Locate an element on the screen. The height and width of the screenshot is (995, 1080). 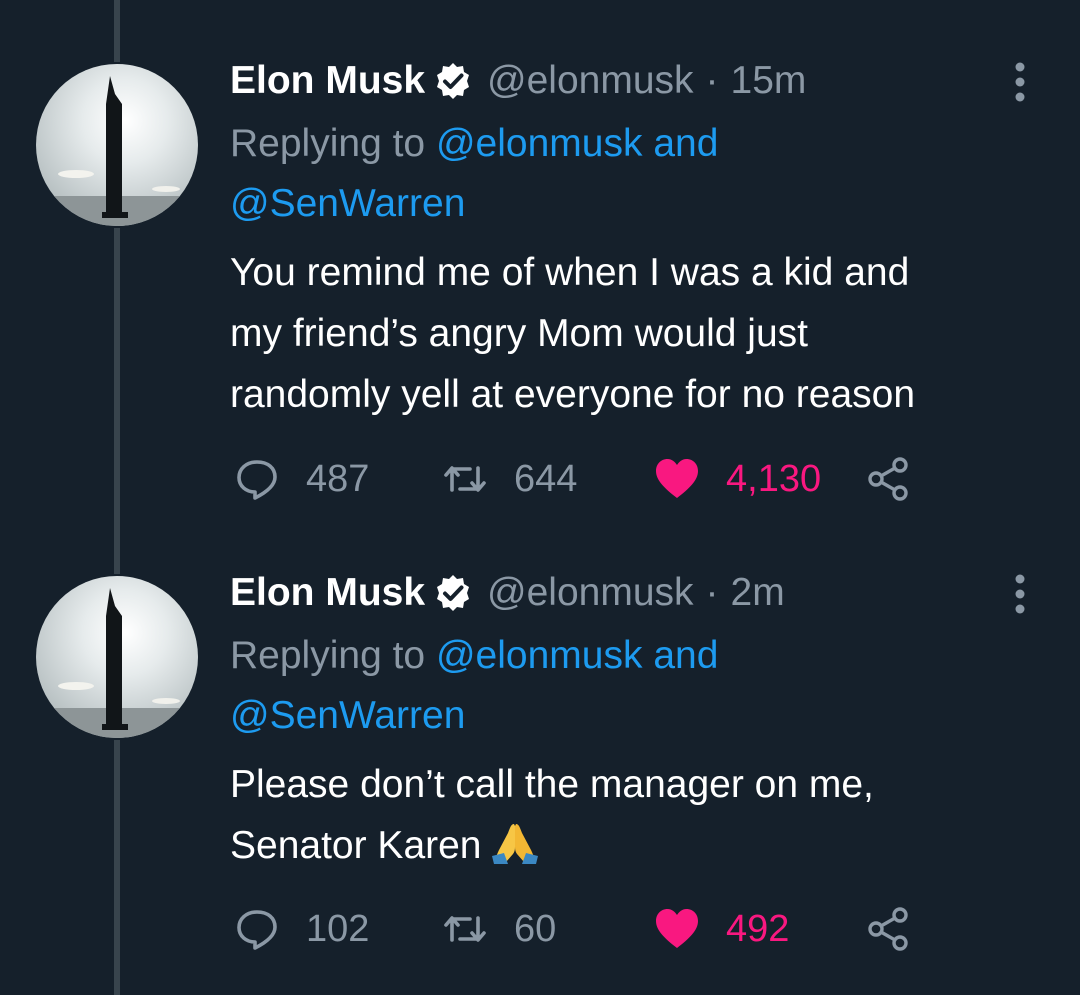
like-button: 4,130 is located at coordinates (737, 479).